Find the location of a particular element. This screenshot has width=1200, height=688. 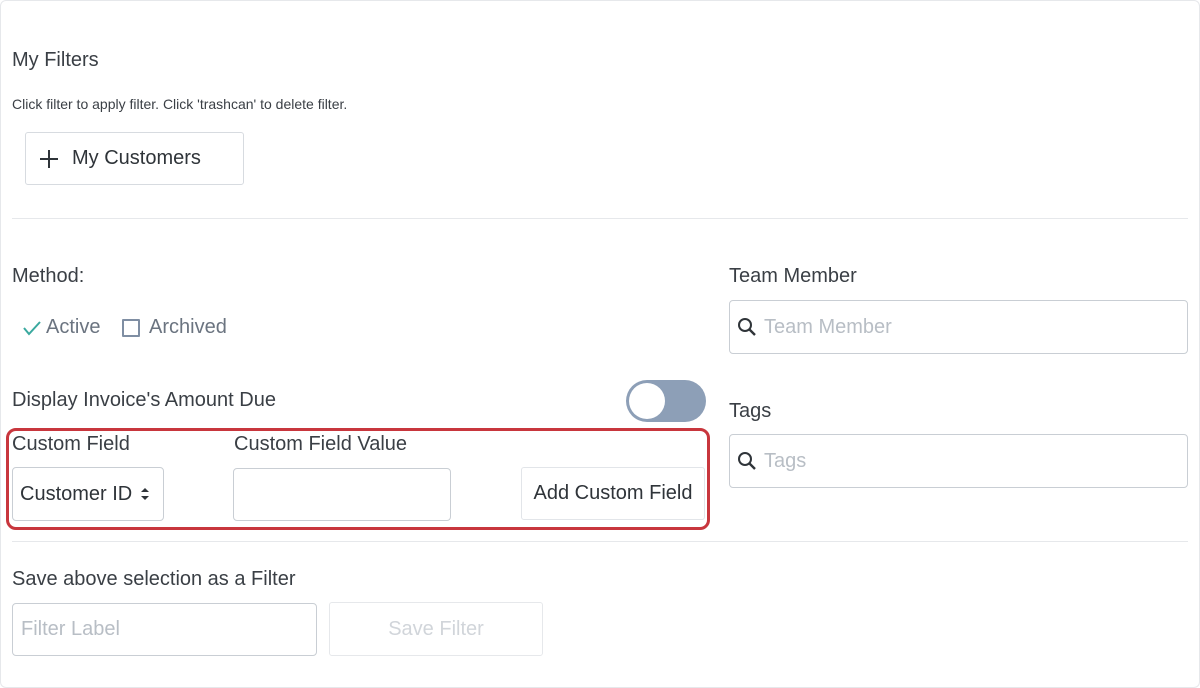

add-custom-field-button: Add Custom Field is located at coordinates (613, 493).